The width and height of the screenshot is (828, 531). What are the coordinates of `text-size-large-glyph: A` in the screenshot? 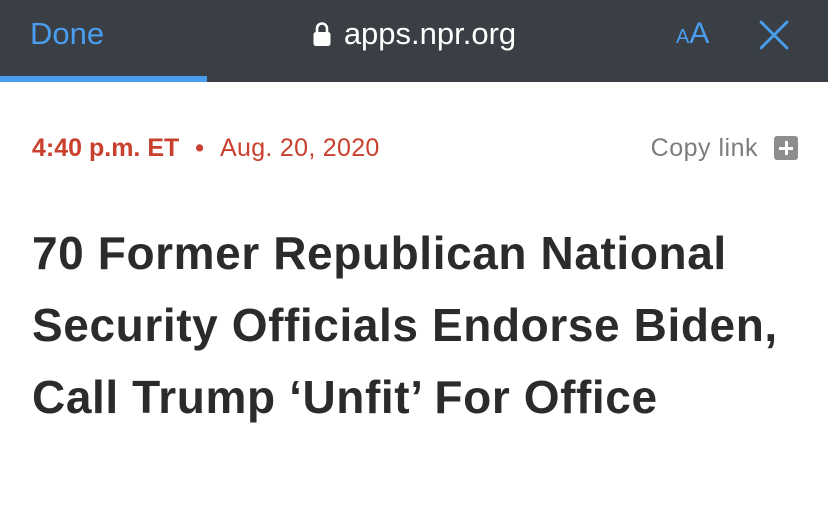 It's located at (699, 33).